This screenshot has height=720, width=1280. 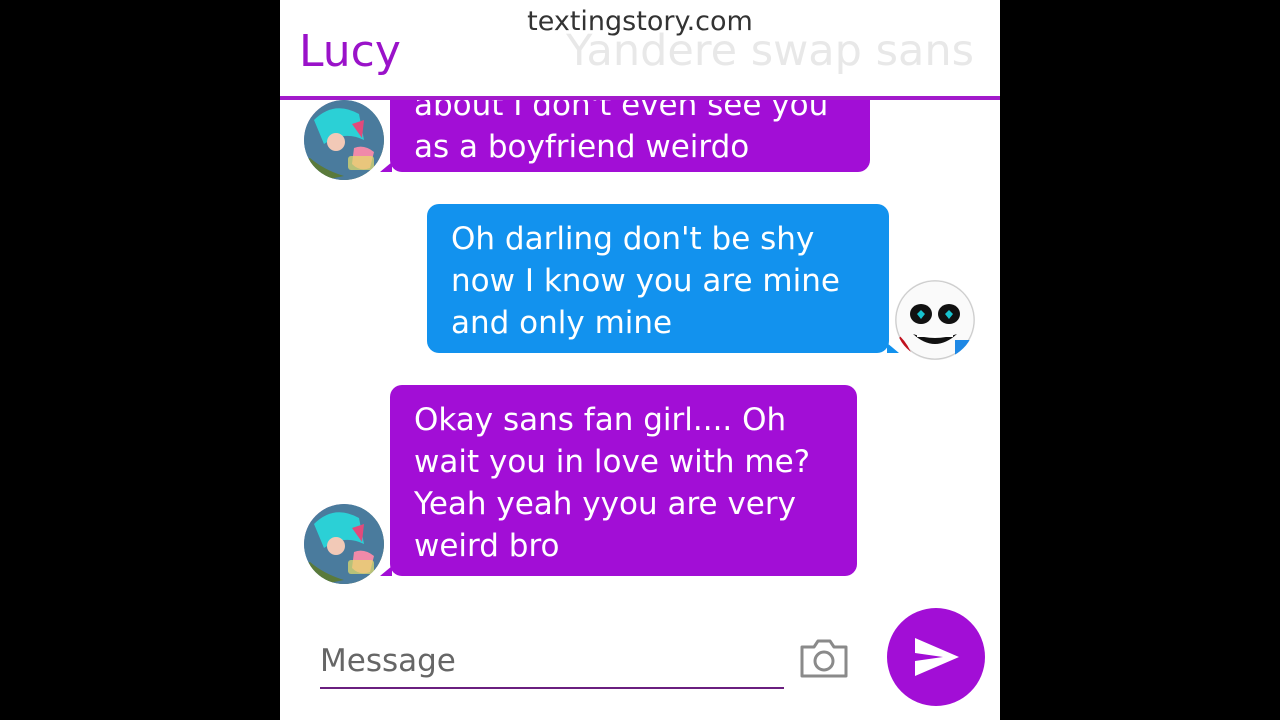 I want to click on send-button, so click(x=936, y=657).